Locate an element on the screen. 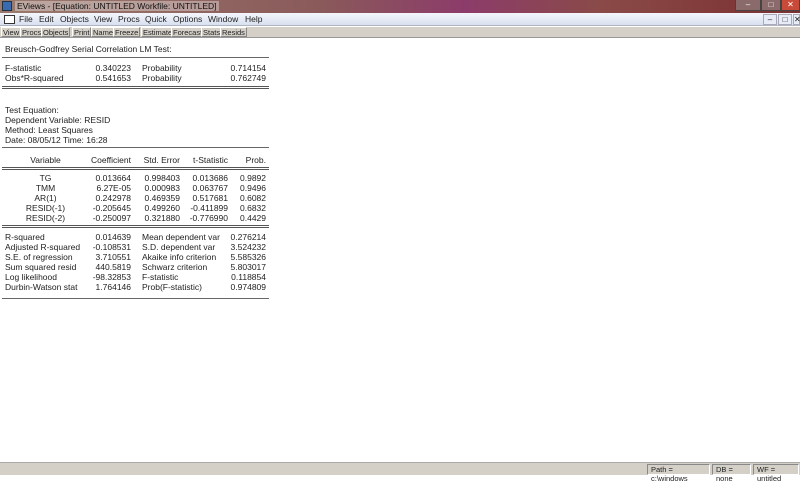  stat-label: S.D. dependent var is located at coordinates (179, 247).